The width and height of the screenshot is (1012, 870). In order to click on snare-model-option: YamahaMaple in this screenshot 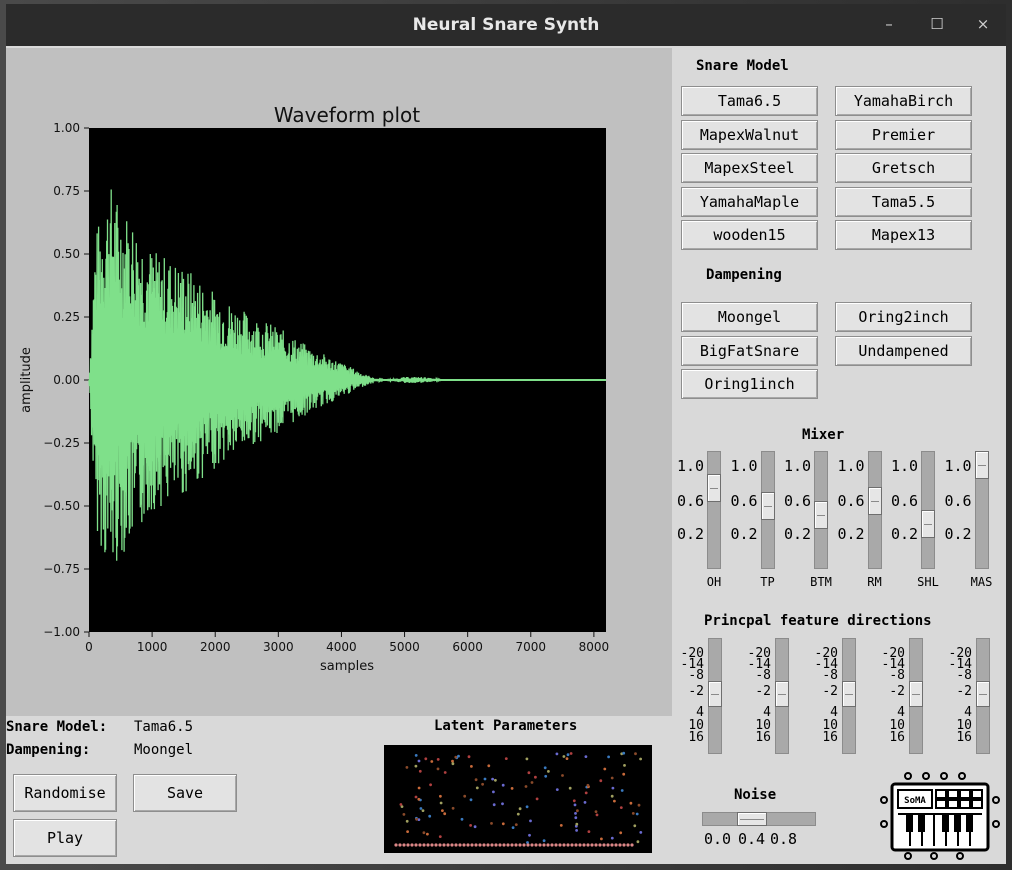, I will do `click(749, 201)`.